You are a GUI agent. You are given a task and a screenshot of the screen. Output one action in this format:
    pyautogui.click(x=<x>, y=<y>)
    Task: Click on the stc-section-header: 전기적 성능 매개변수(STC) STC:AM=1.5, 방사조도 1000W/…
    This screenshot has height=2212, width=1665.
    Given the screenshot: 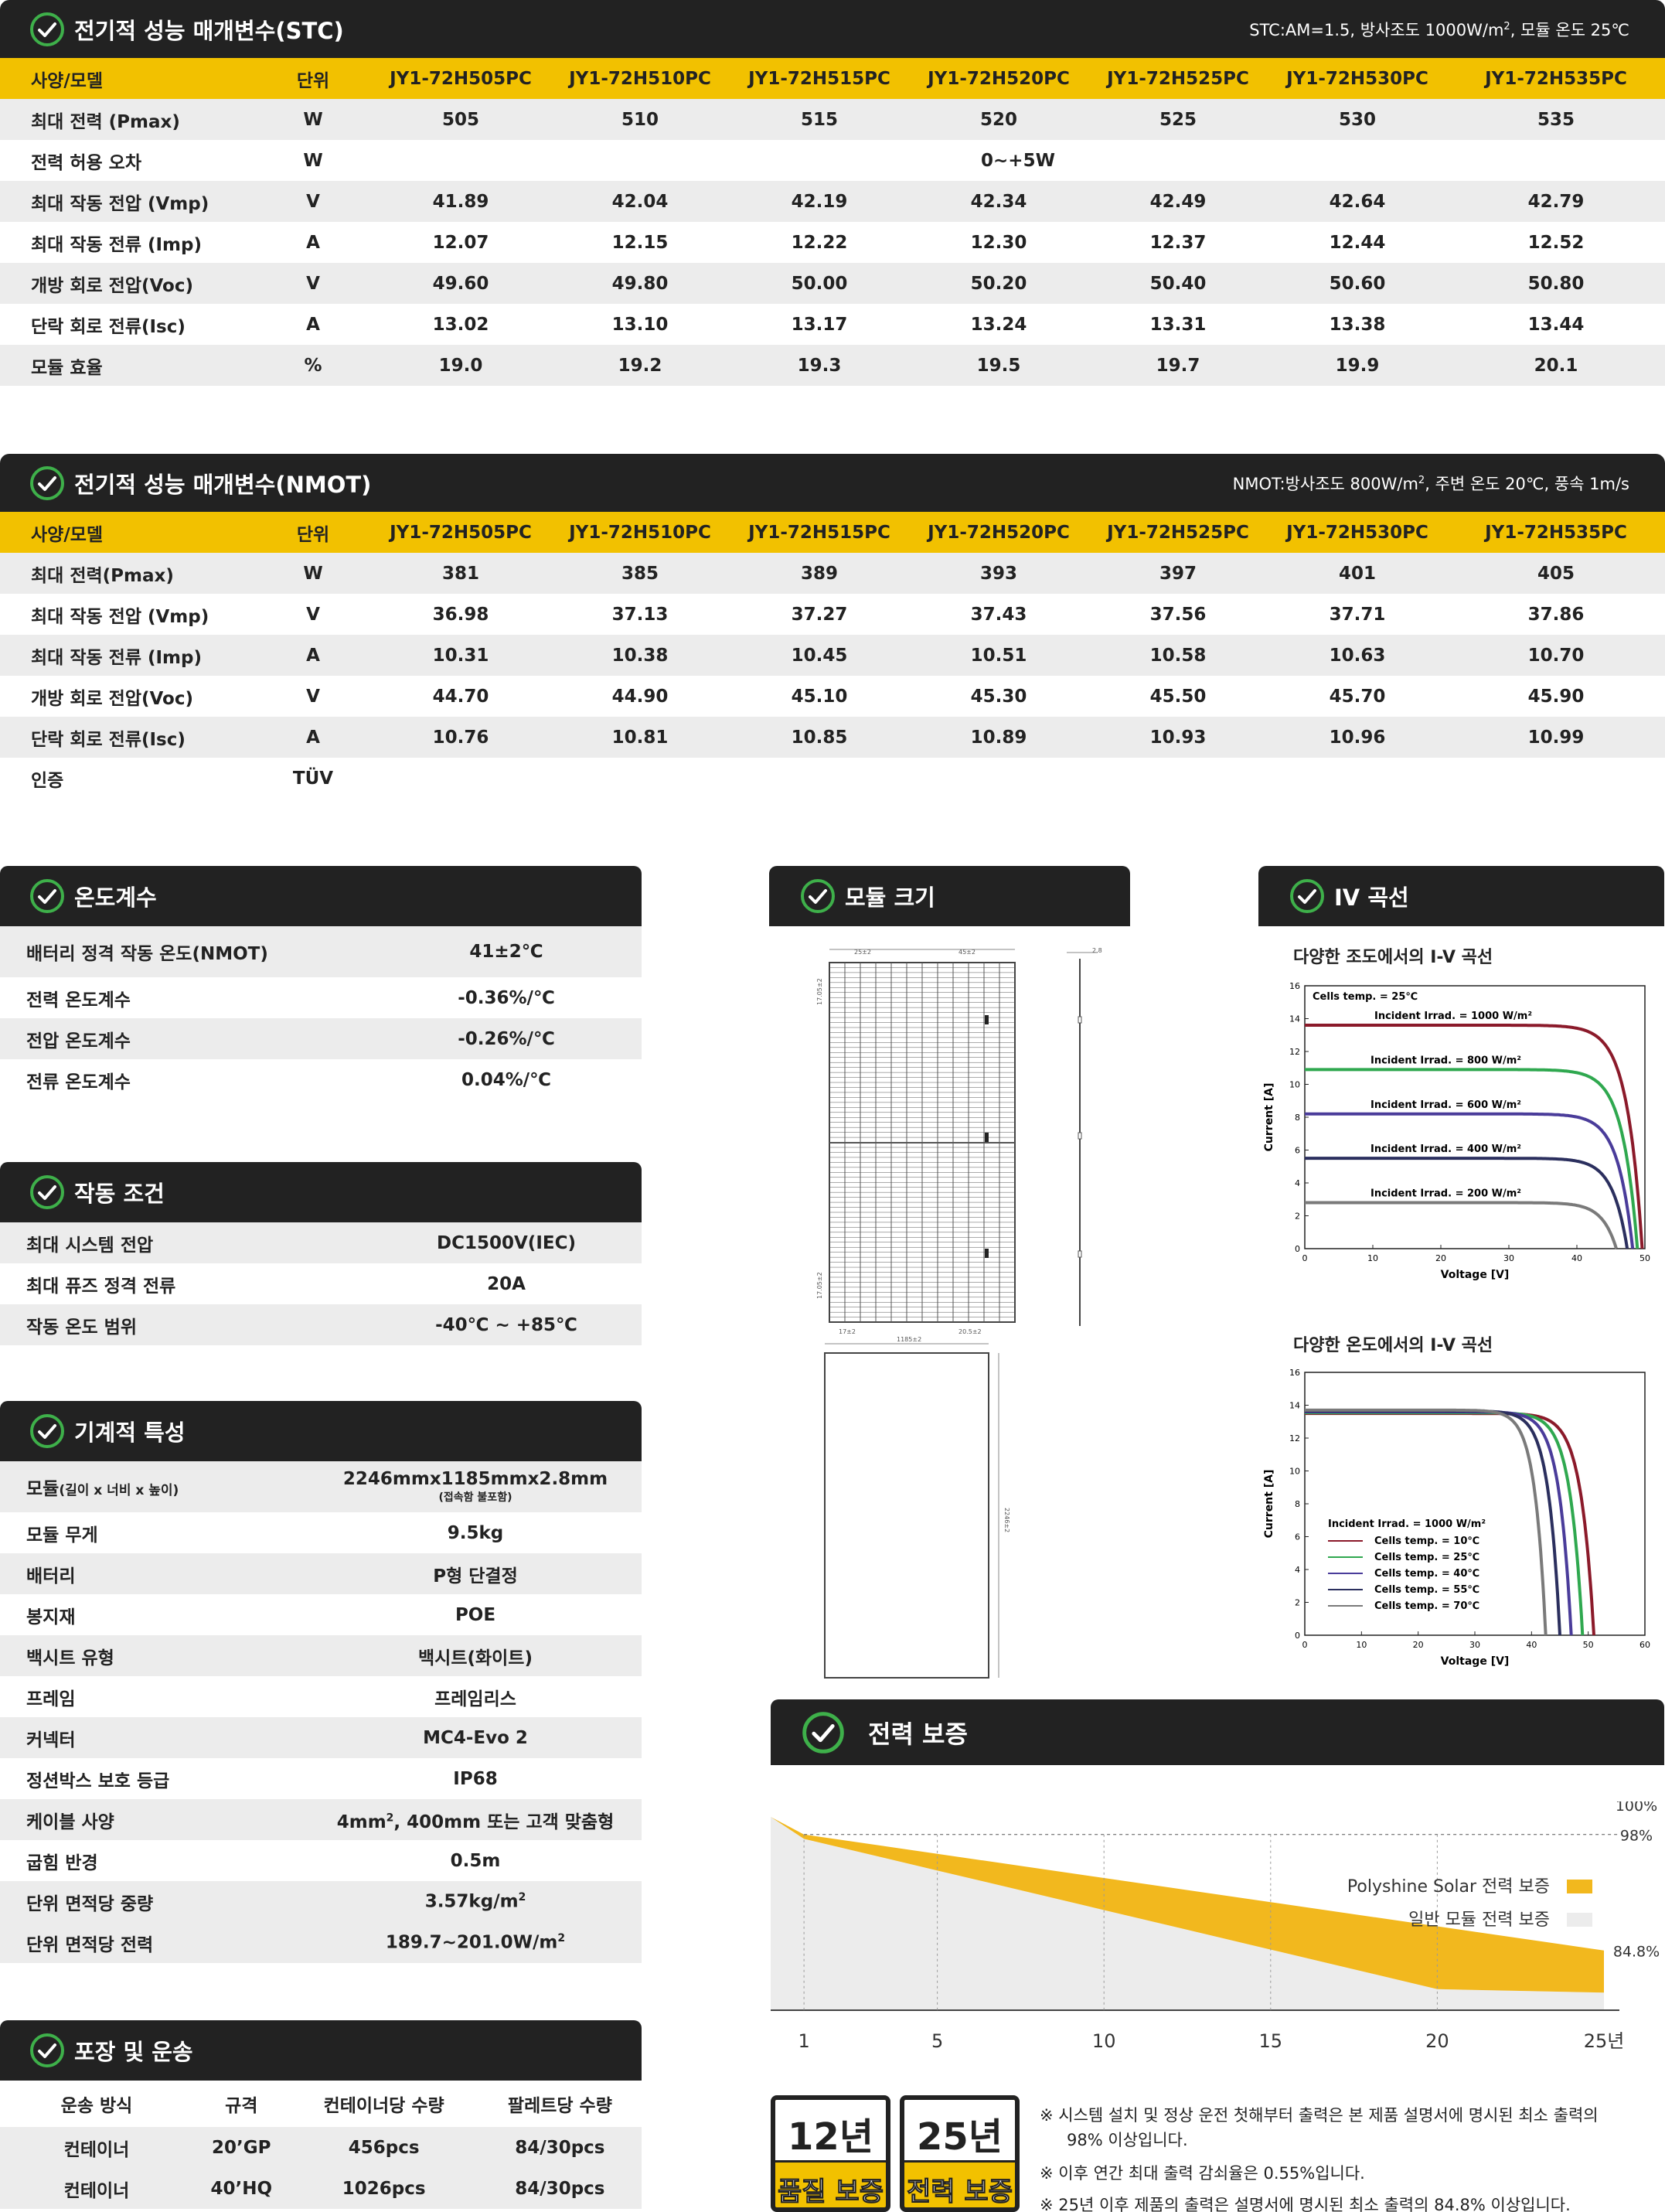 What is the action you would take?
    pyautogui.click(x=832, y=29)
    